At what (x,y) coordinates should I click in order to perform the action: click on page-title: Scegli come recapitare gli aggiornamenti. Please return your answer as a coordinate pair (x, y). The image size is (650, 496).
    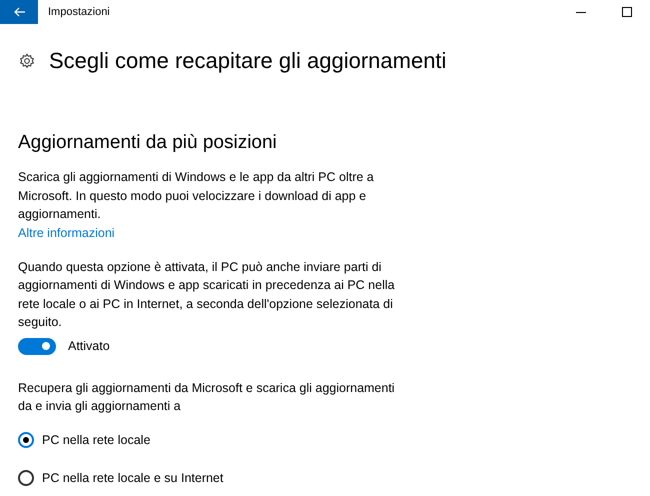
    Looking at the image, I should click on (247, 61).